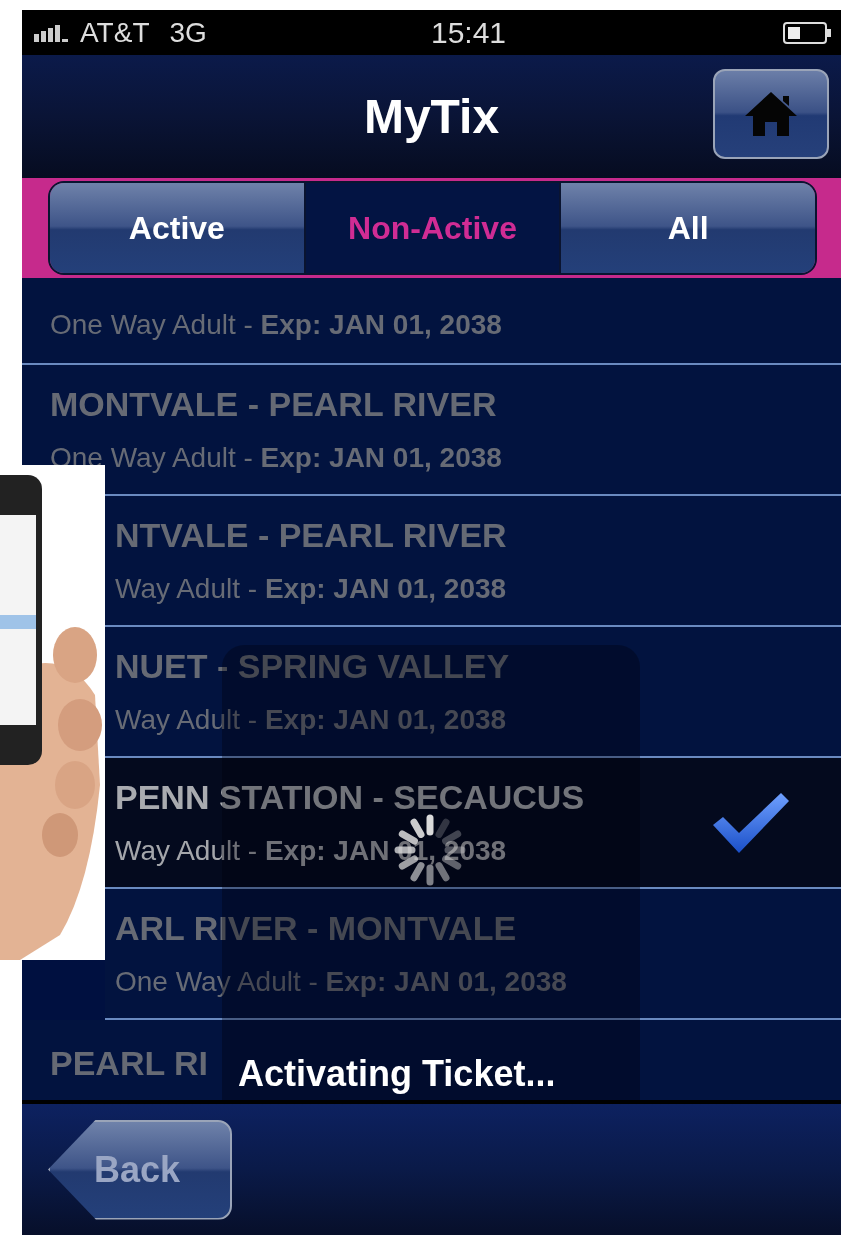  Describe the element at coordinates (350, 797) in the screenshot. I see `ticket-route: PENN STATION - SECAUCUS` at that location.